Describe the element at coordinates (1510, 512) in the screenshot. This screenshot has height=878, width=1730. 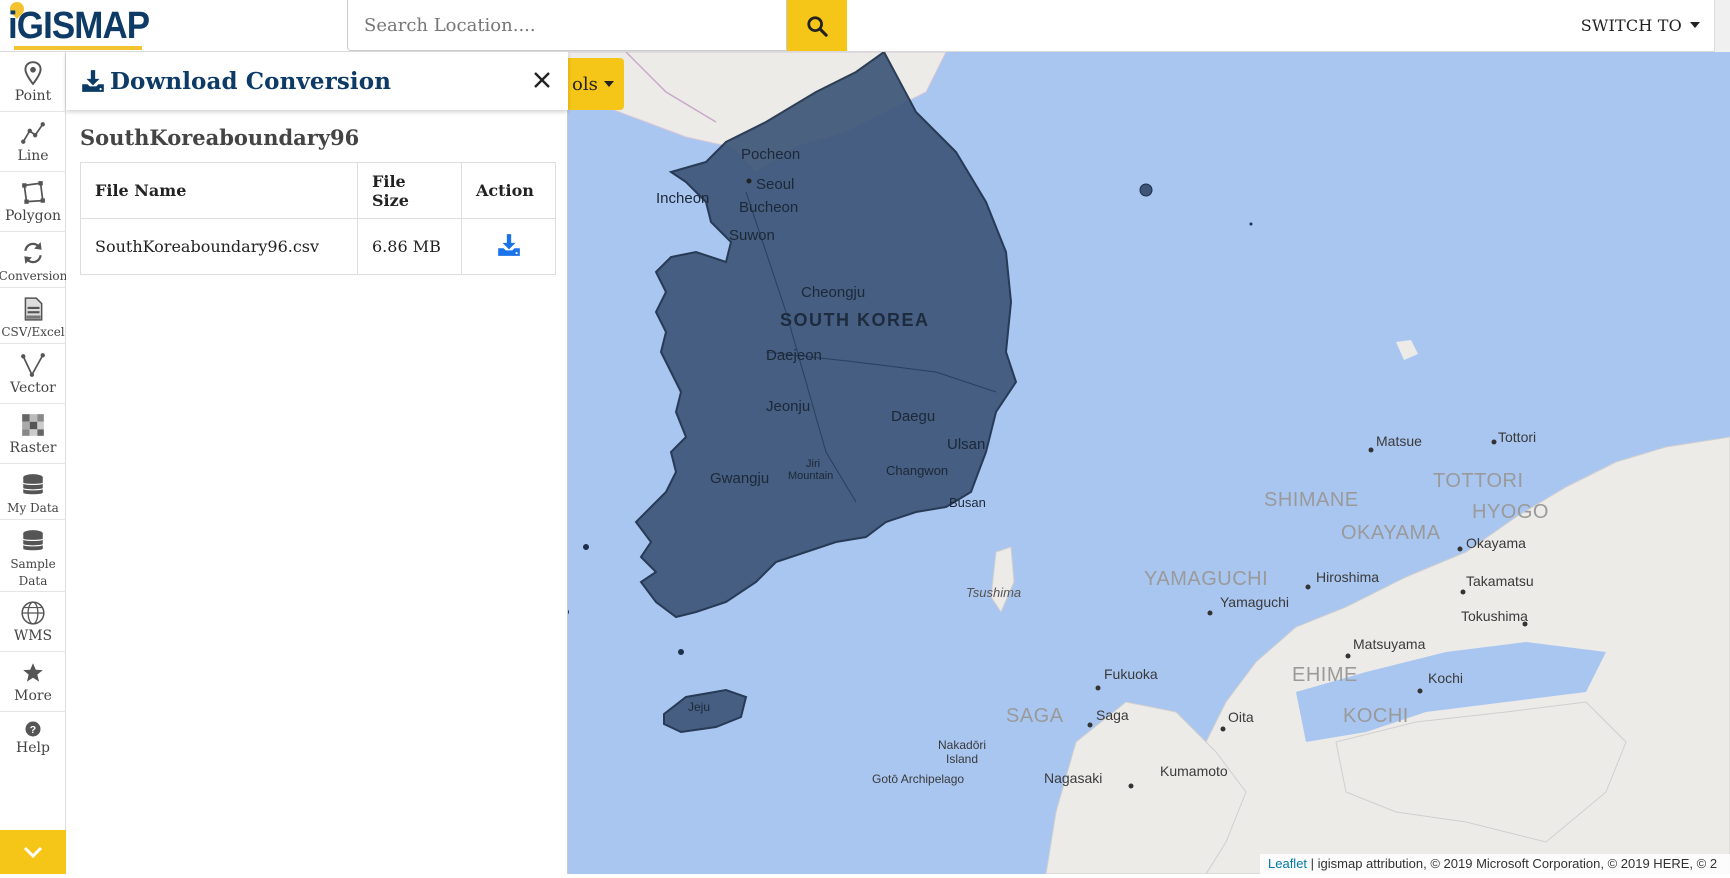
I see `map-label-hyogo: HYOGO` at that location.